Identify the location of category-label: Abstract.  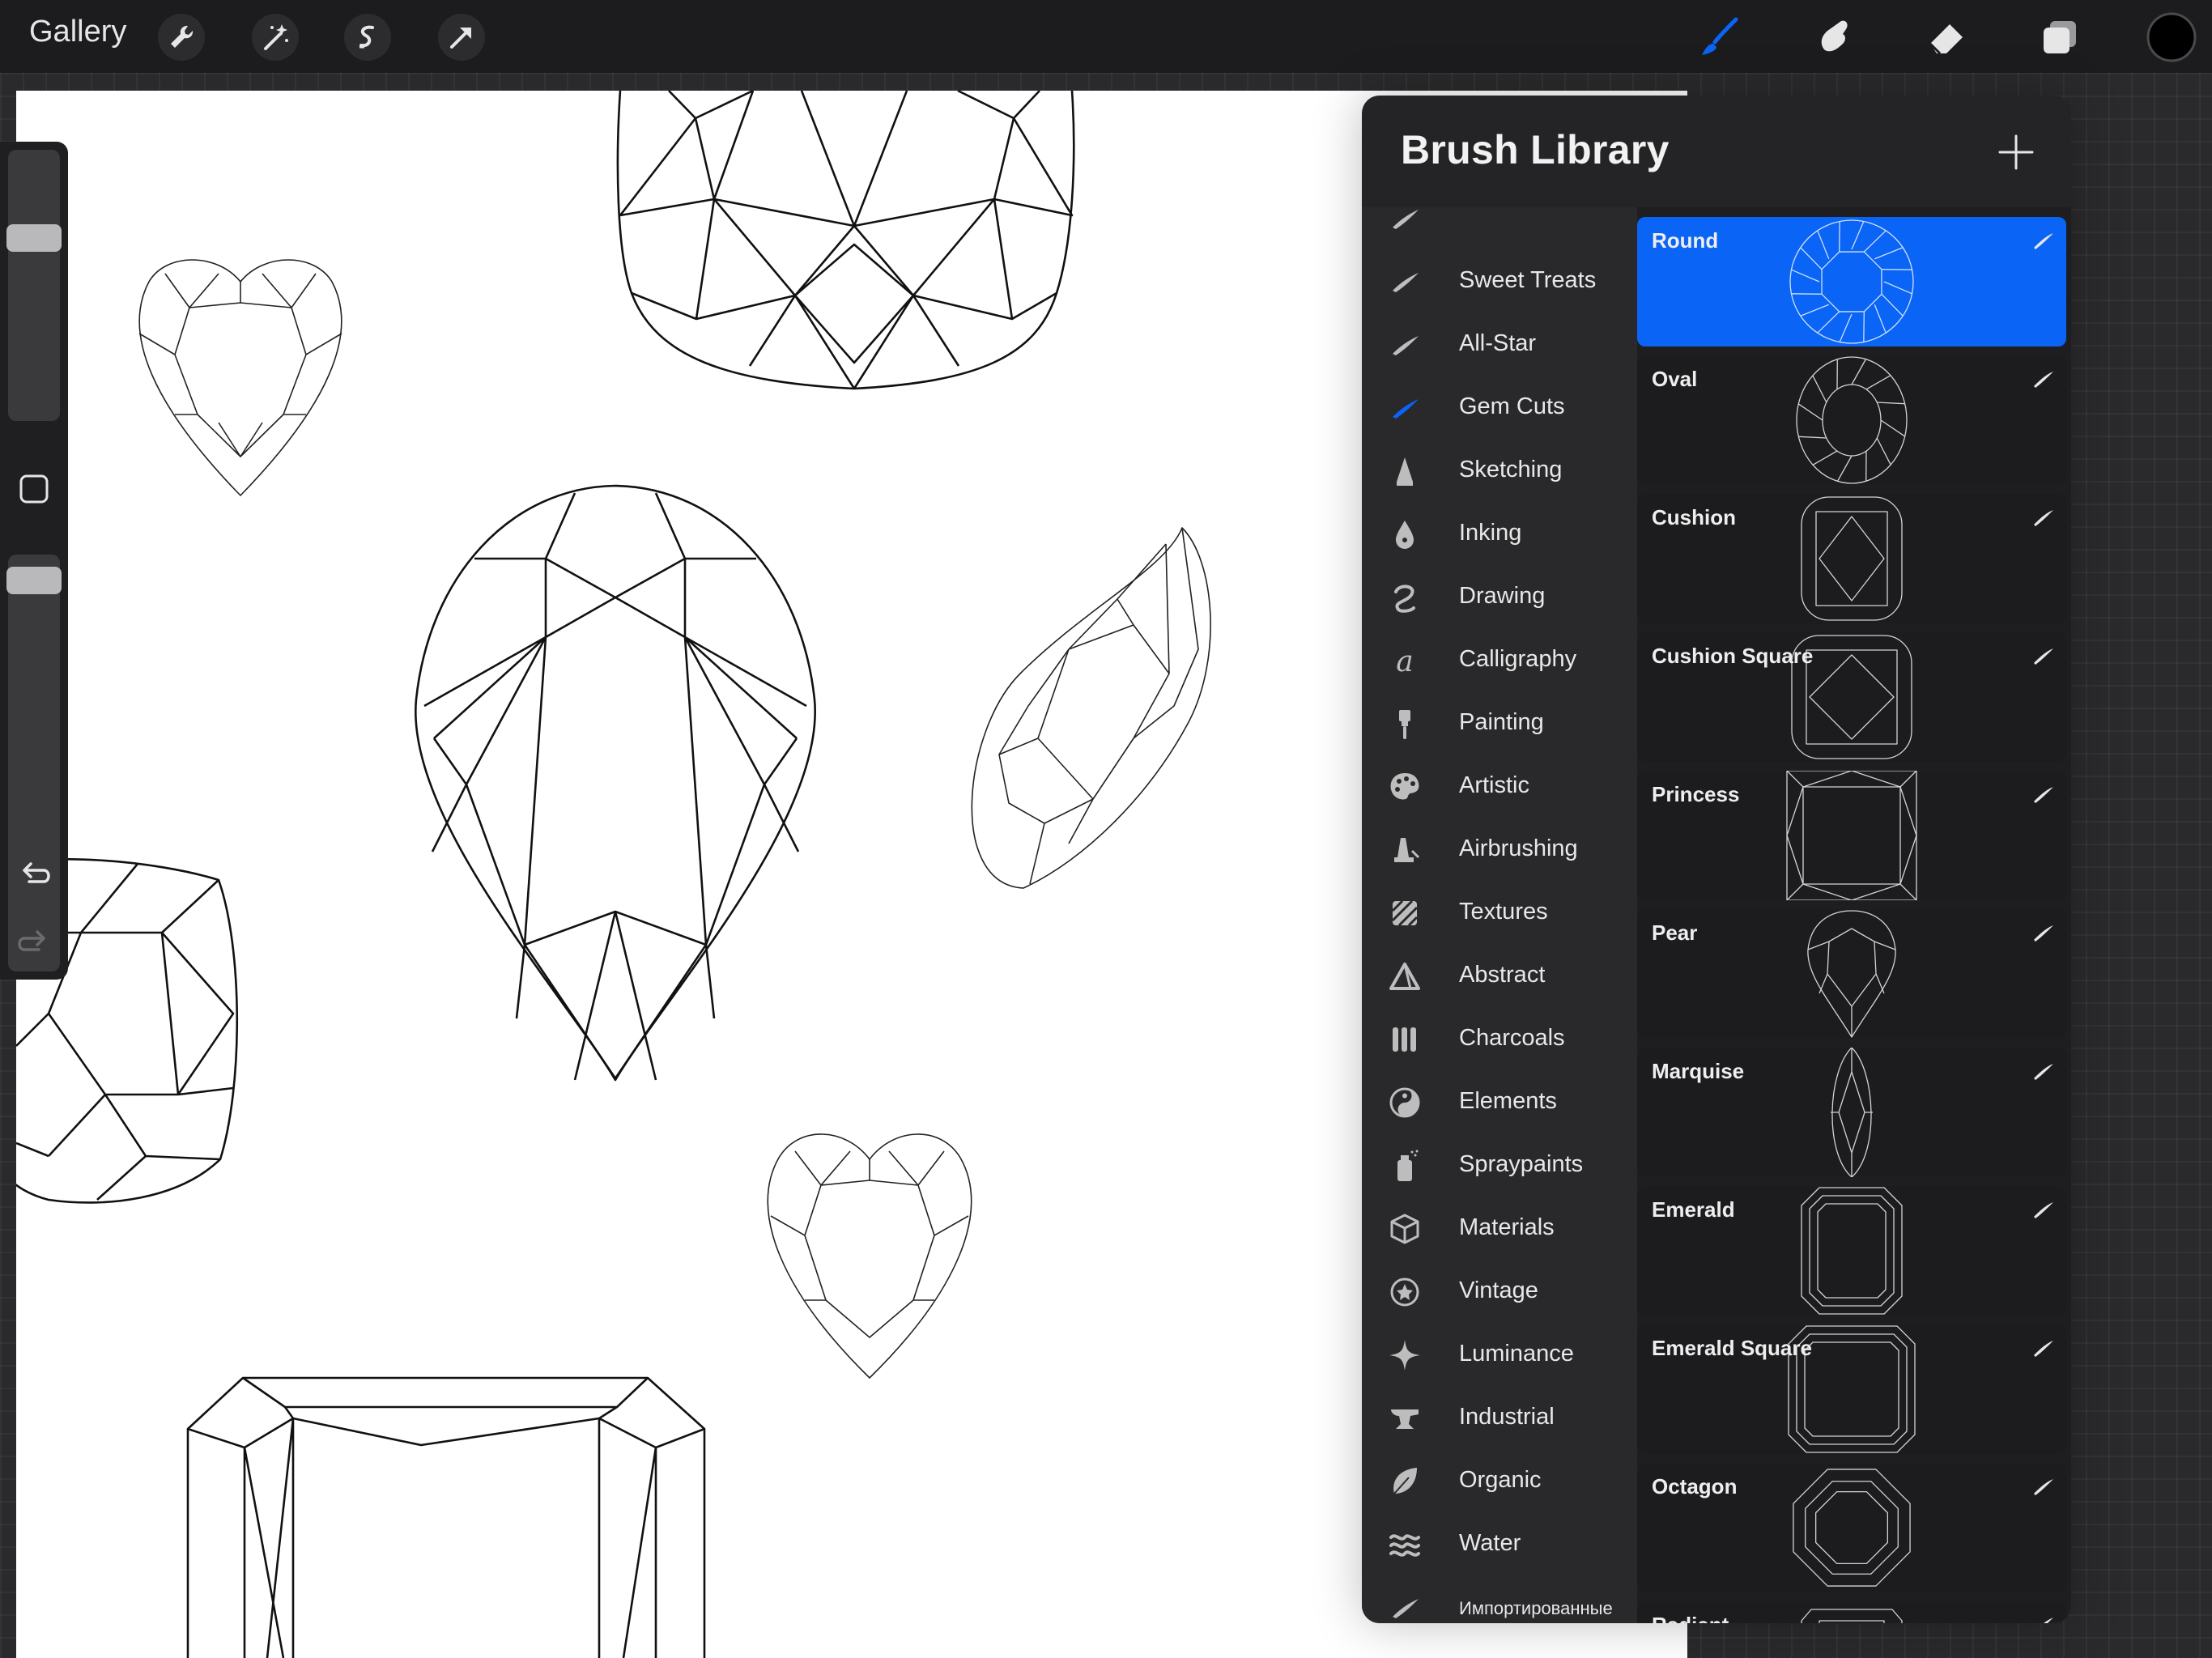
(1503, 975).